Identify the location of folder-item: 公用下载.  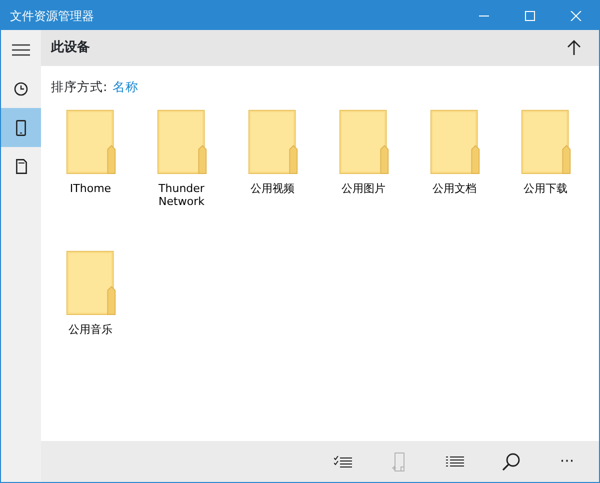
(545, 174).